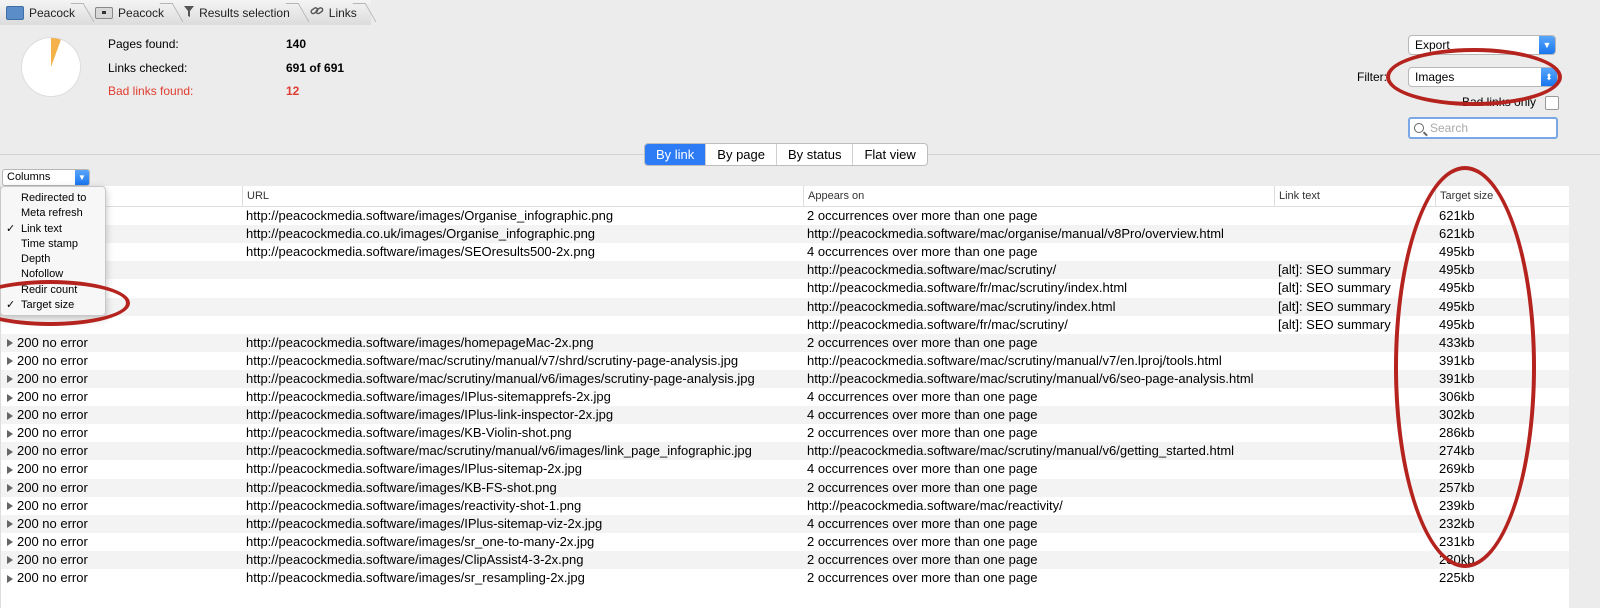 The height and width of the screenshot is (608, 1600). I want to click on columns-menu-item: ✓ Target size, so click(53, 305).